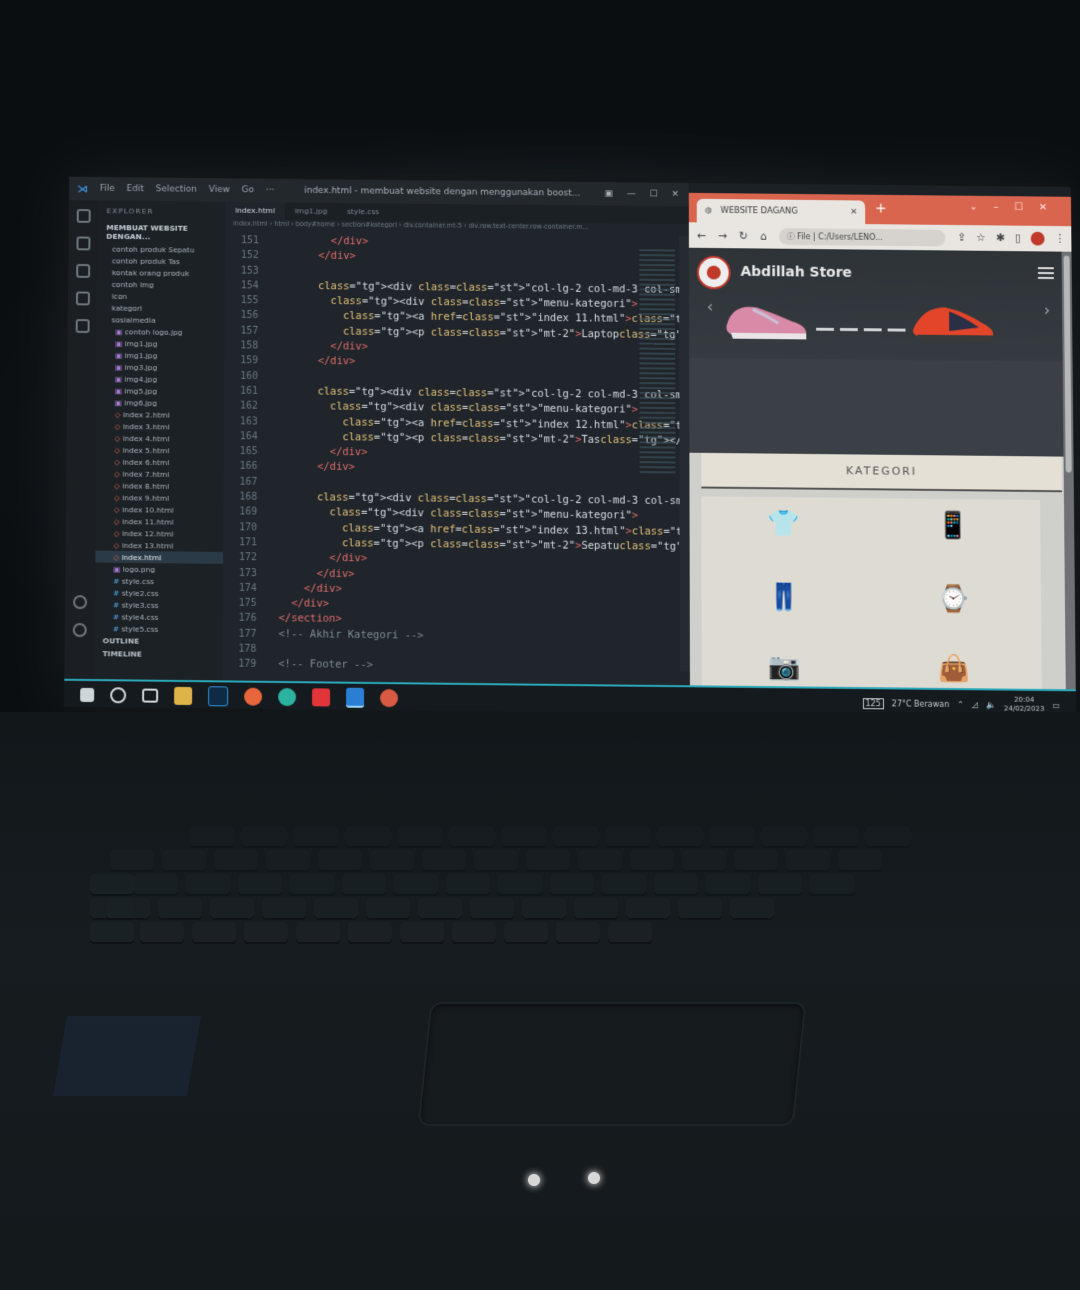 The height and width of the screenshot is (1290, 1080). Describe the element at coordinates (991, 704) in the screenshot. I see `volume-icon: 🔈` at that location.